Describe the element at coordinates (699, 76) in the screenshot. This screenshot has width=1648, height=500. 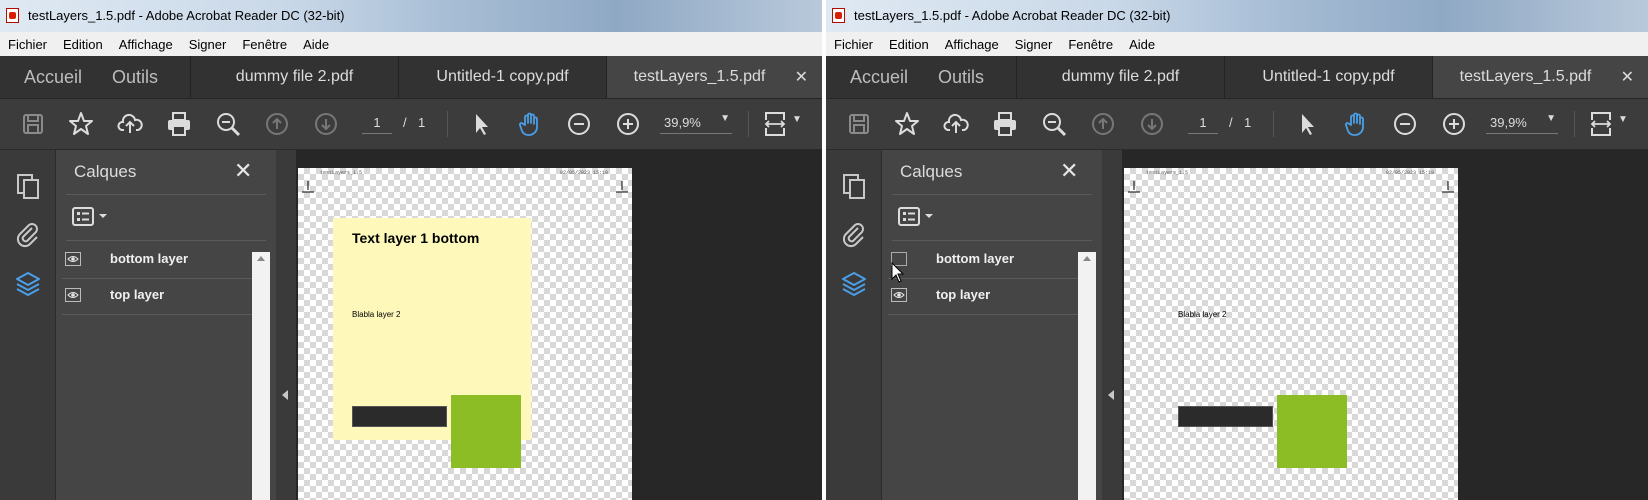
I see `tab-document-label: testLayers_1.5.pdf` at that location.